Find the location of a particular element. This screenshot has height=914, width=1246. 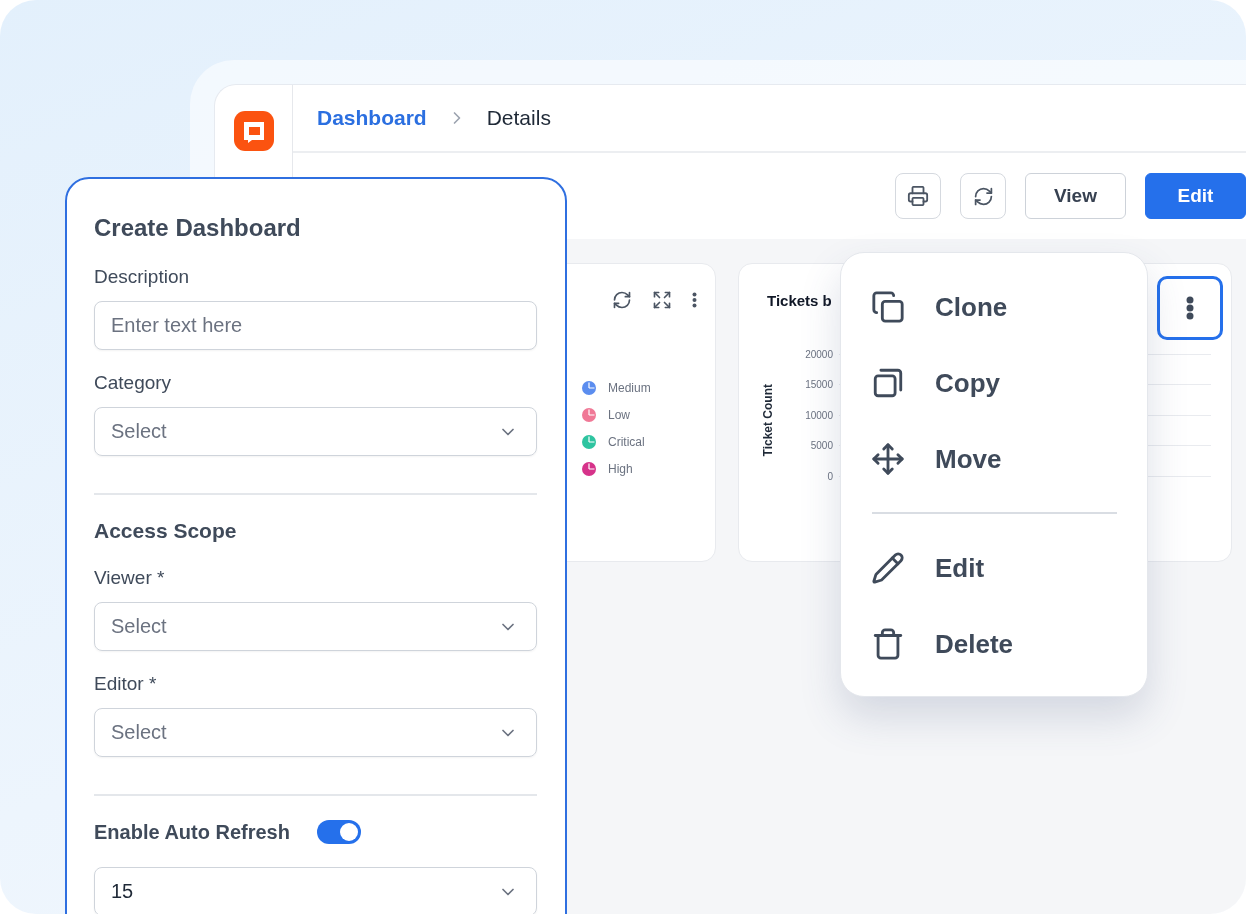

expand-icon is located at coordinates (662, 300).